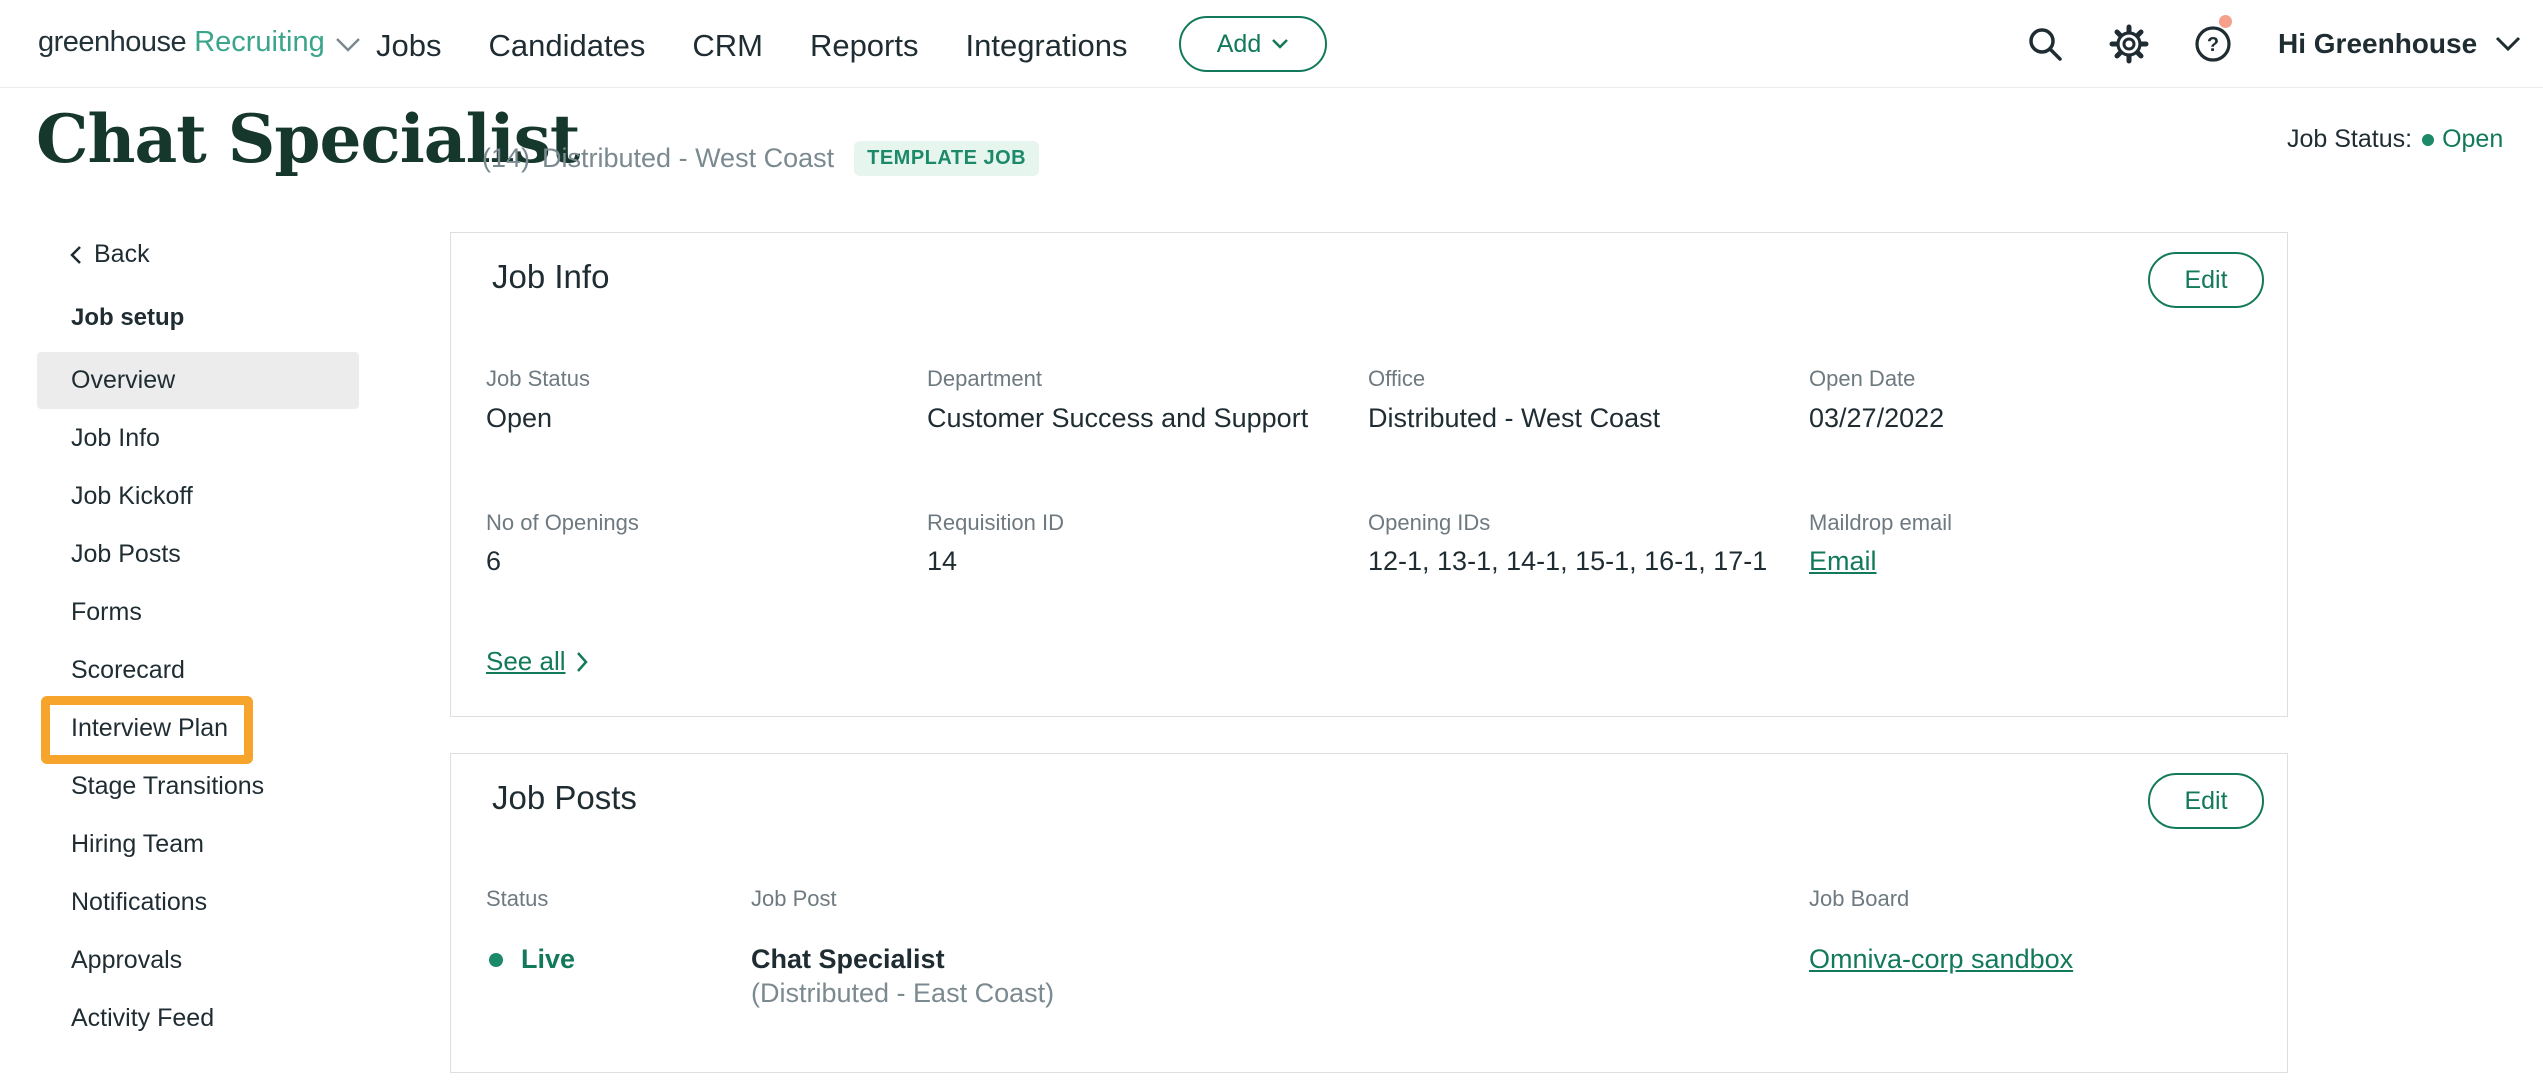 The image size is (2543, 1089). What do you see at coordinates (75, 254) in the screenshot?
I see `chevron-left-icon` at bounding box center [75, 254].